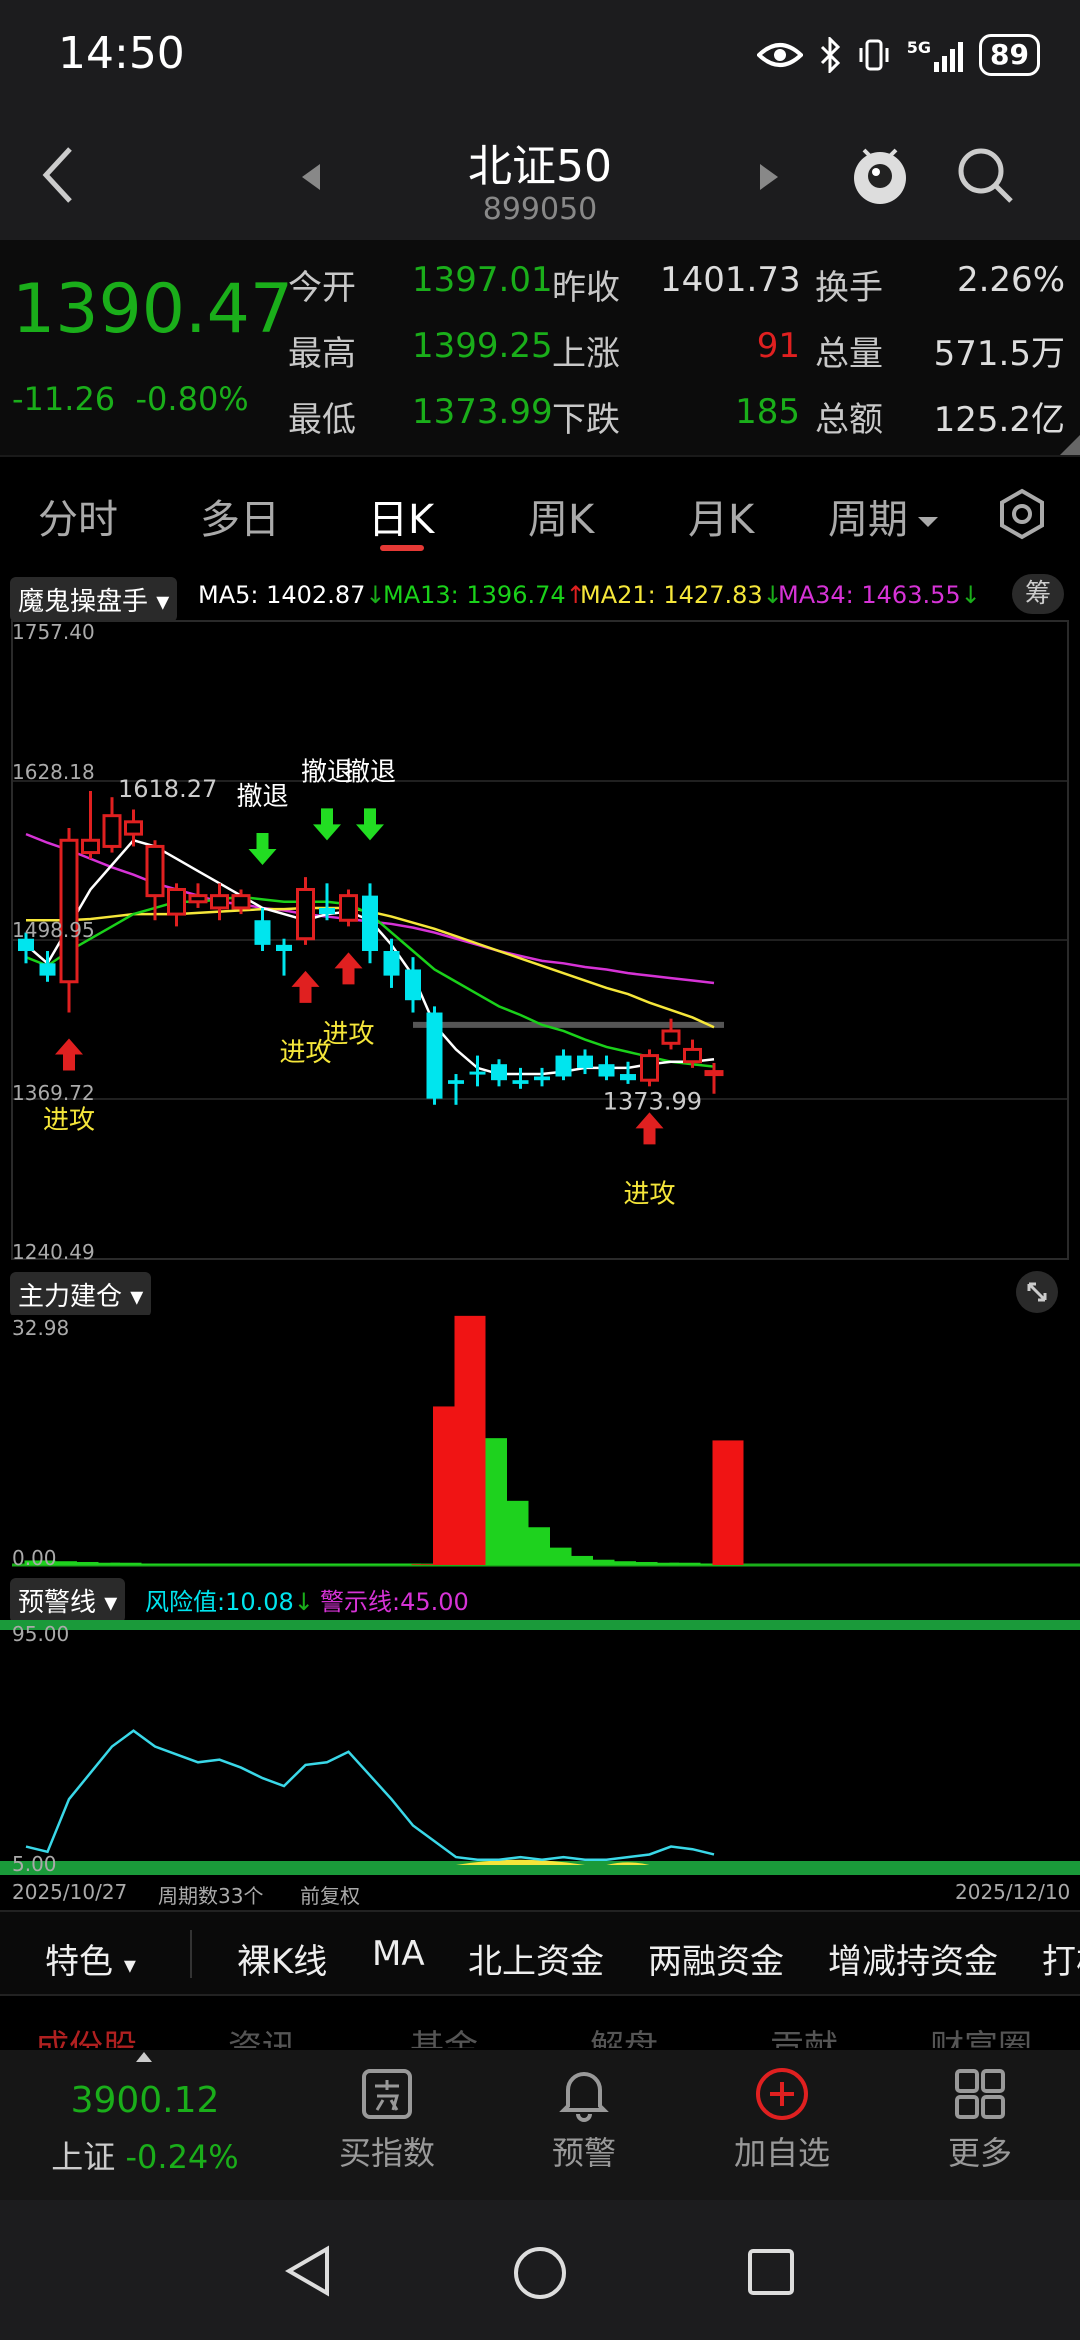  Describe the element at coordinates (370, 772) in the screenshot. I see `retreat-label: 撤退` at that location.